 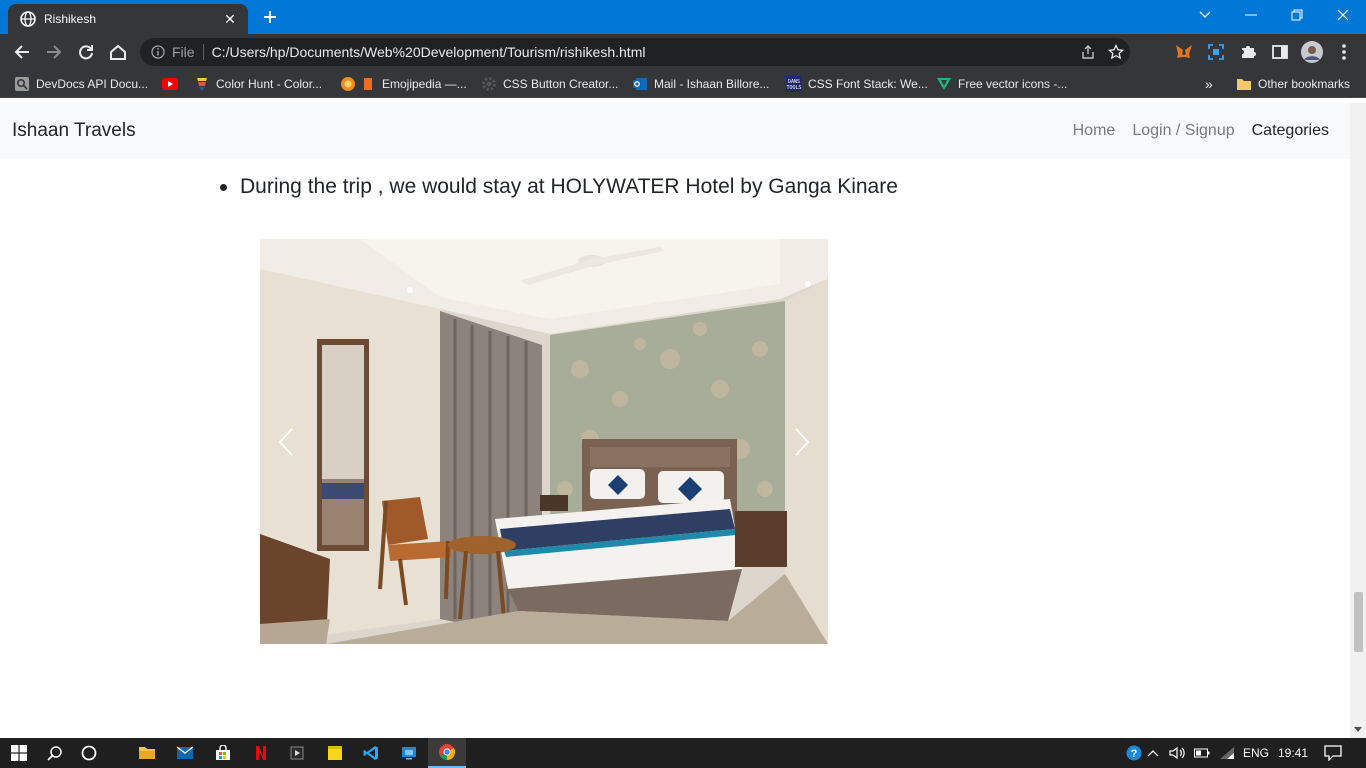 I want to click on screenshot-extension-icon, so click(x=1216, y=52).